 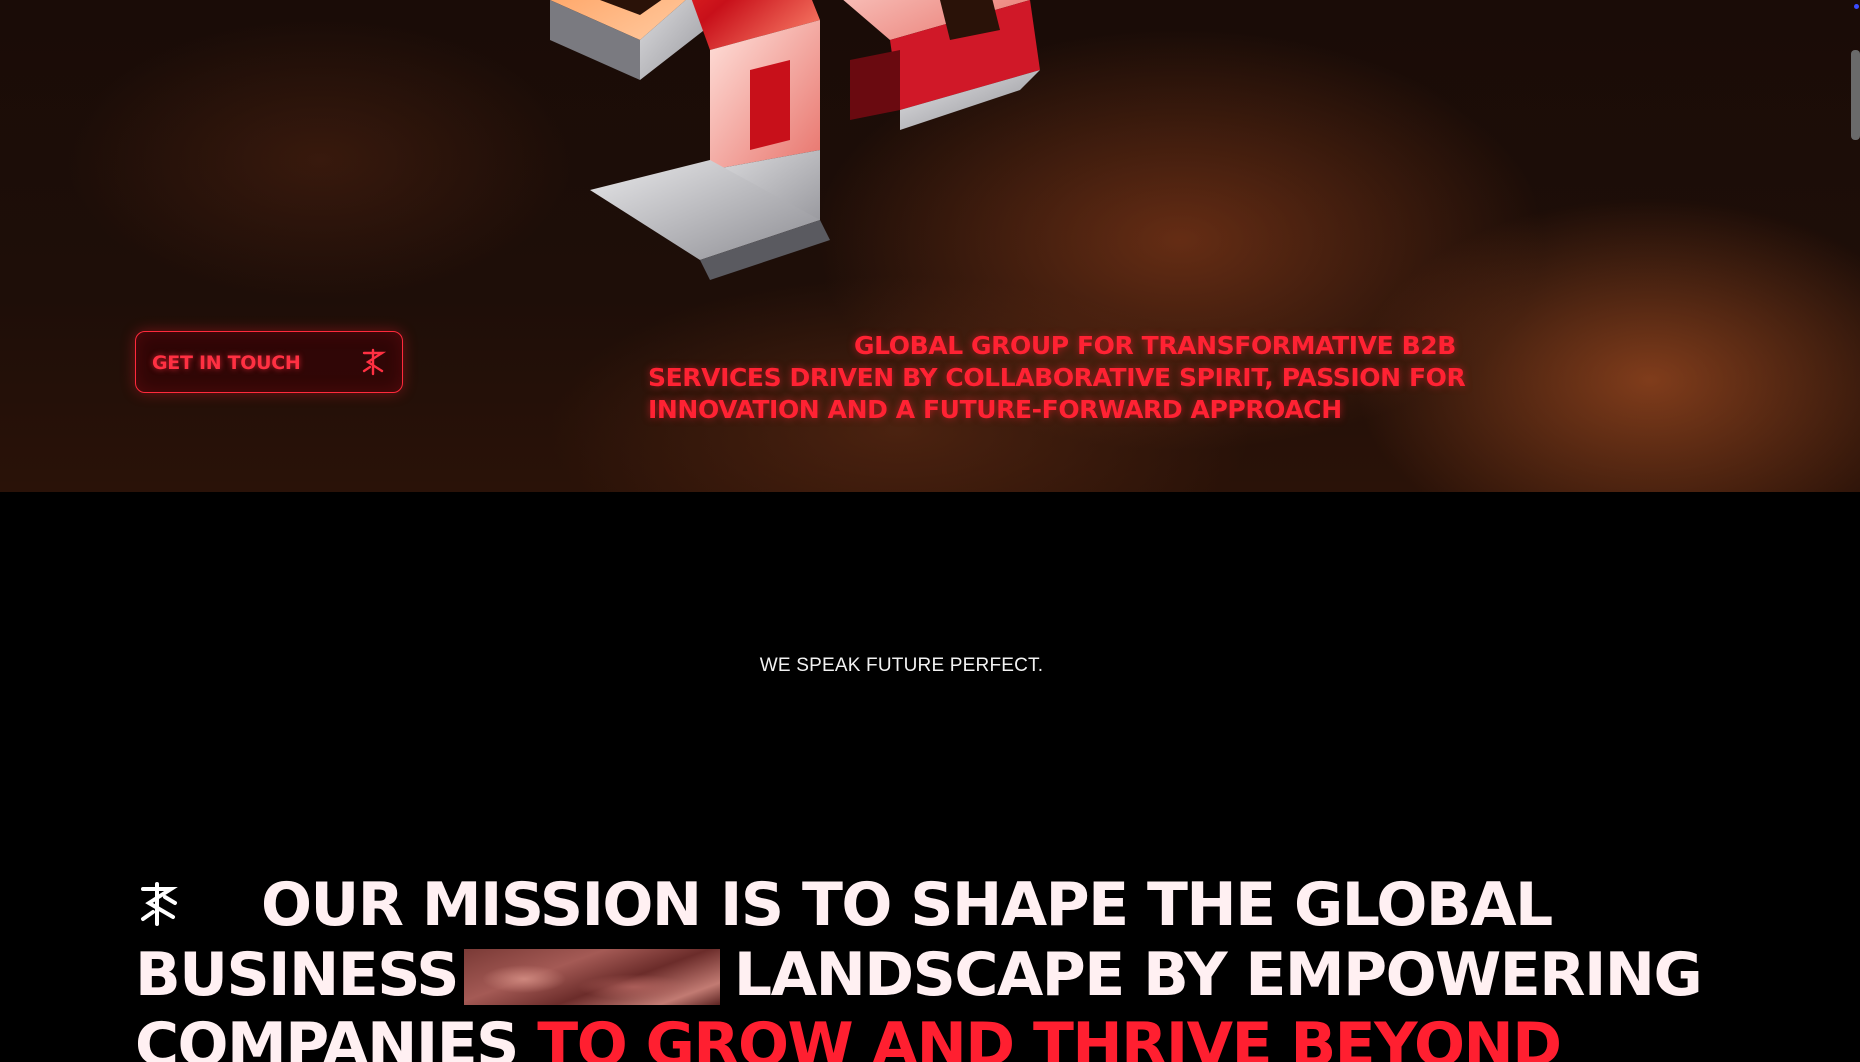 I want to click on mission-line-1: OUR MISSION IS TO SHAPE THE GLOBAL, so click(x=935, y=905).